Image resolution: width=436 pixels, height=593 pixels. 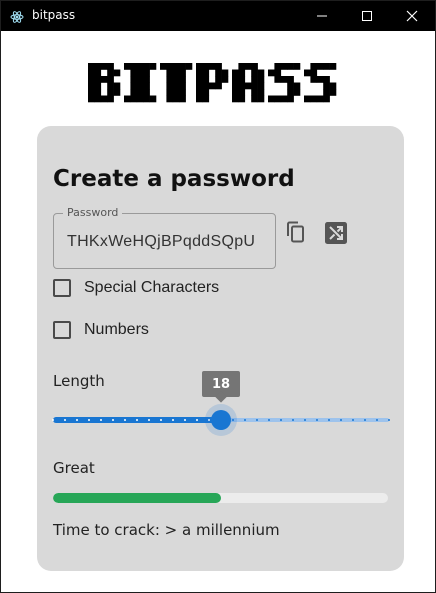 I want to click on minimize-button, so click(x=322, y=16).